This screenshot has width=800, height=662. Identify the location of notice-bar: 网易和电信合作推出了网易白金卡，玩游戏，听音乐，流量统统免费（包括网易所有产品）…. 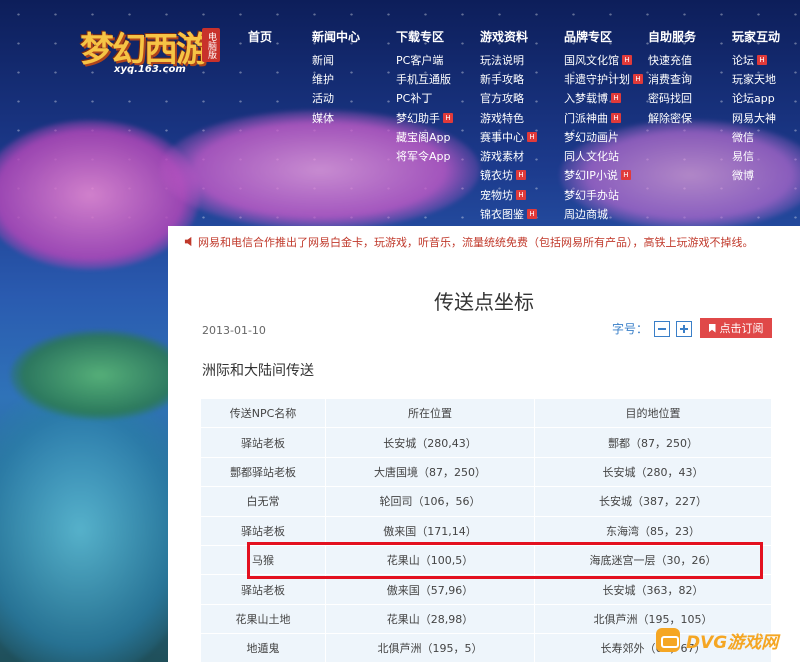
(469, 242).